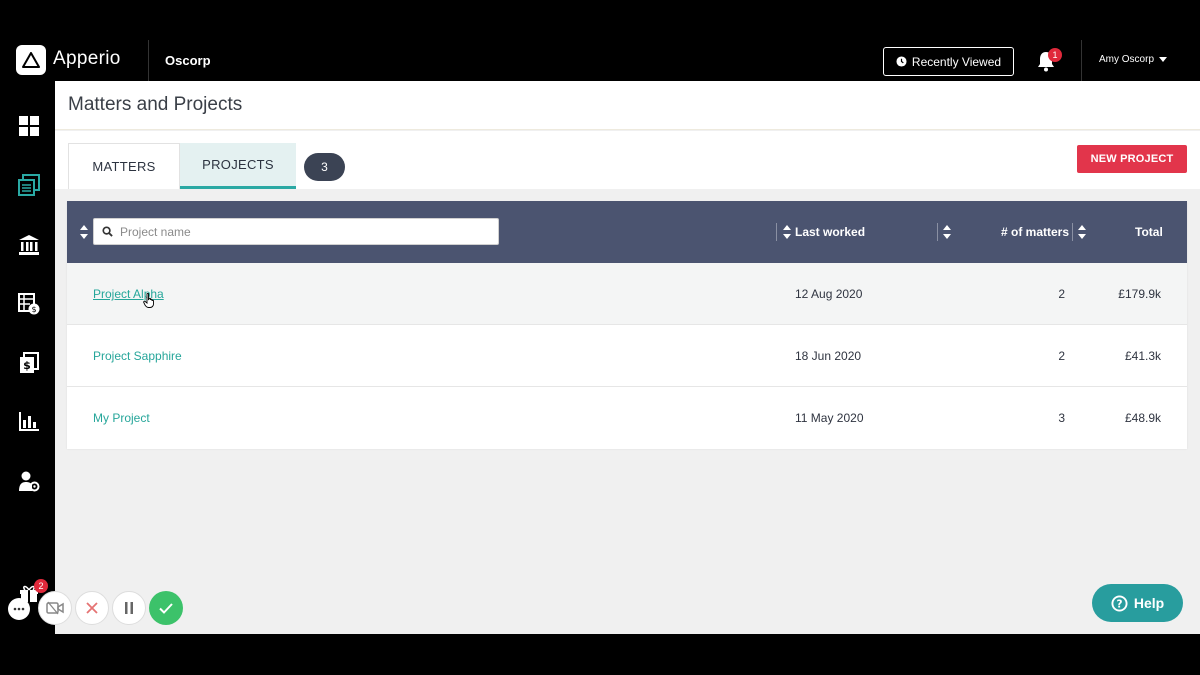 This screenshot has width=1200, height=675. I want to click on grid-icon, so click(29, 126).